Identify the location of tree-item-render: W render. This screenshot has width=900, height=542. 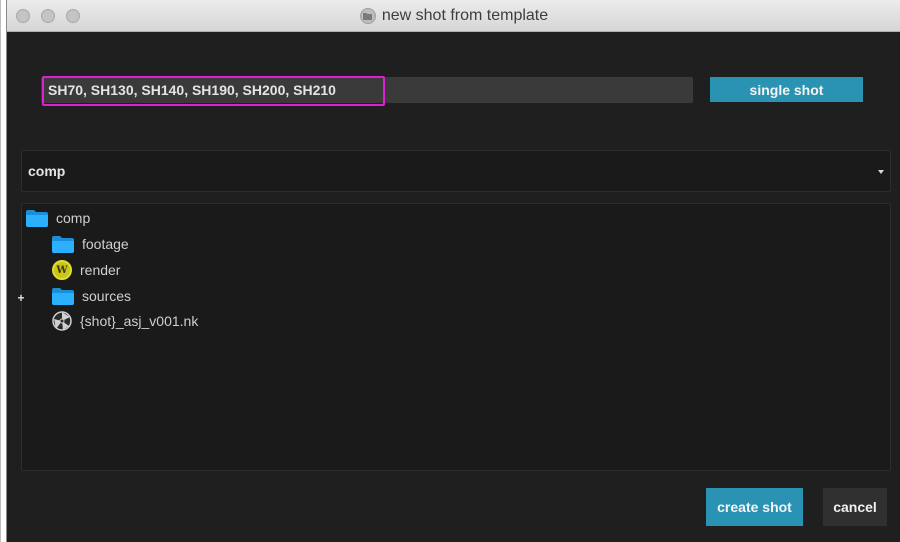
(86, 270).